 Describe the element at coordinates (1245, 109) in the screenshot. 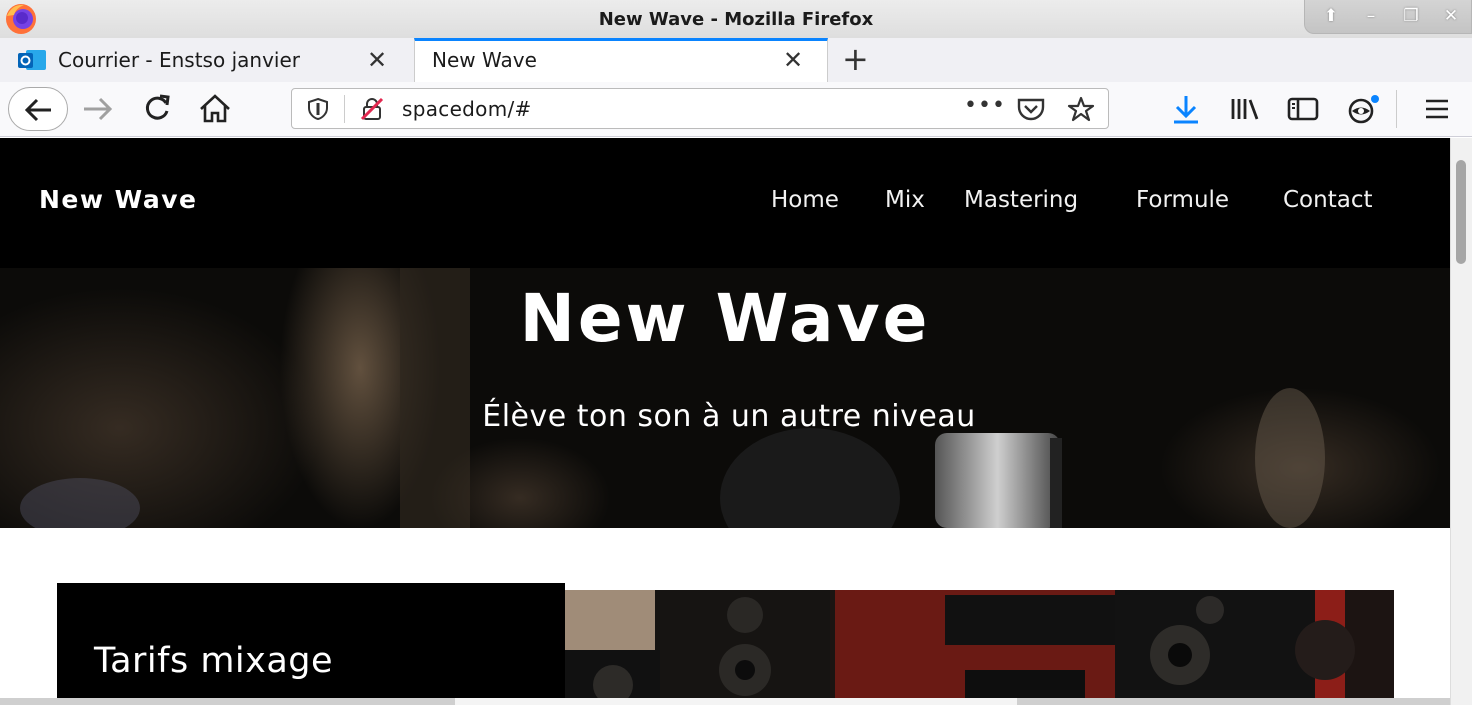

I see `library-icon` at that location.